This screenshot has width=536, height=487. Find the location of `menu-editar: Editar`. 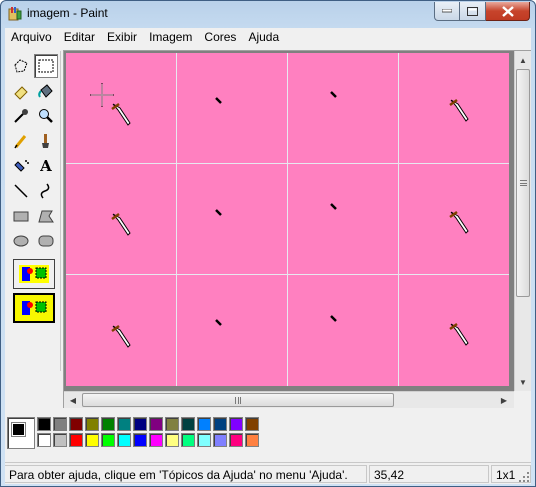

menu-editar: Editar is located at coordinates (79, 37).